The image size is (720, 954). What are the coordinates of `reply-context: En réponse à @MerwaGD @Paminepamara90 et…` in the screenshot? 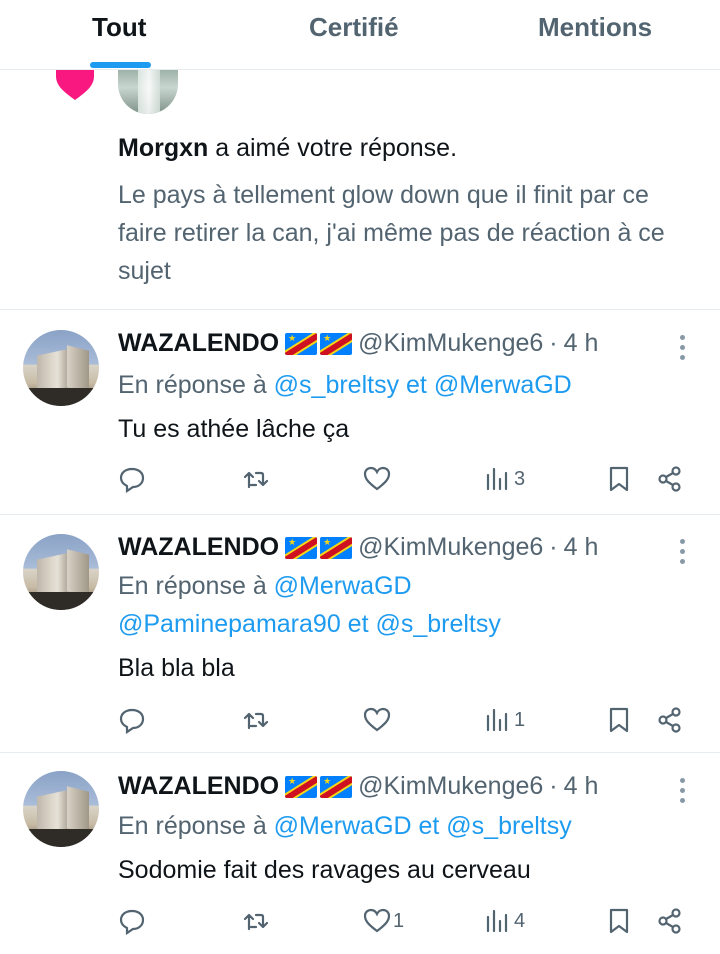 It's located at (398, 605).